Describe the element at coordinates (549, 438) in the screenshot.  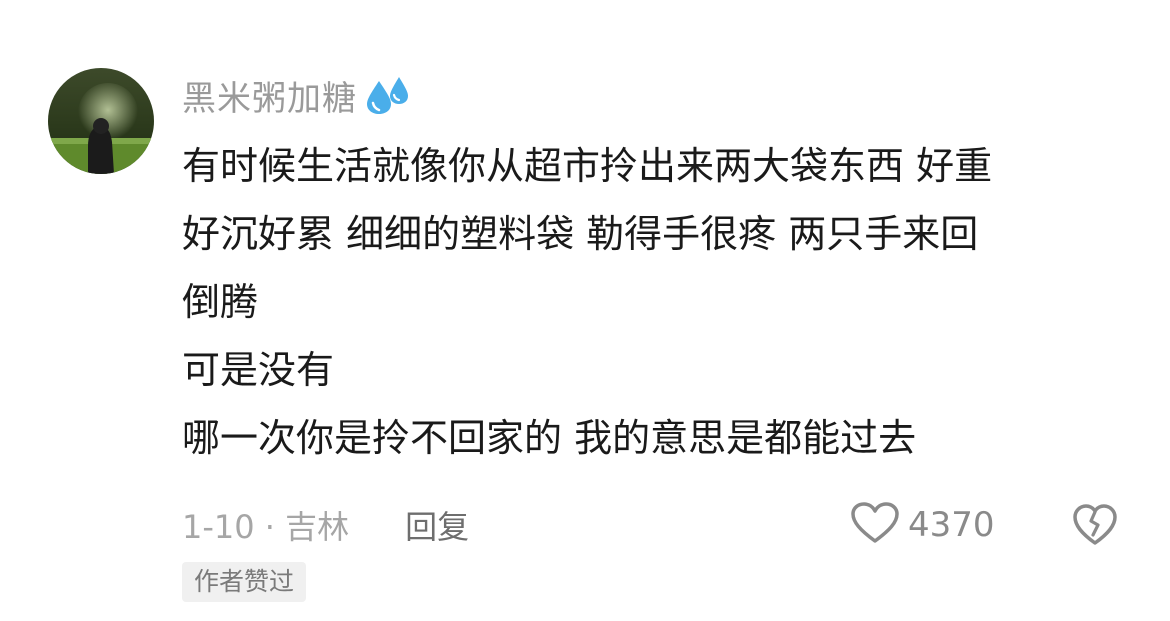
I see `comment-line: 哪一次你是拎不回家的 我的意思是都能过去` at that location.